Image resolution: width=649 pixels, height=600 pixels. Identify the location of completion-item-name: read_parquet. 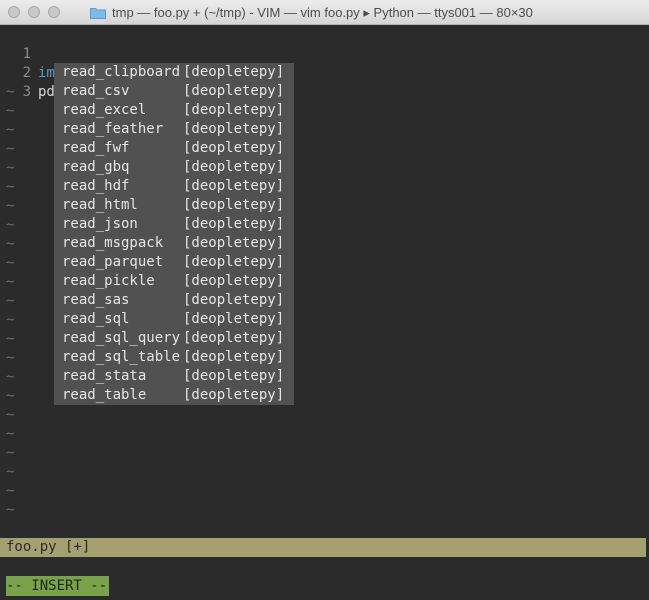
(113, 262).